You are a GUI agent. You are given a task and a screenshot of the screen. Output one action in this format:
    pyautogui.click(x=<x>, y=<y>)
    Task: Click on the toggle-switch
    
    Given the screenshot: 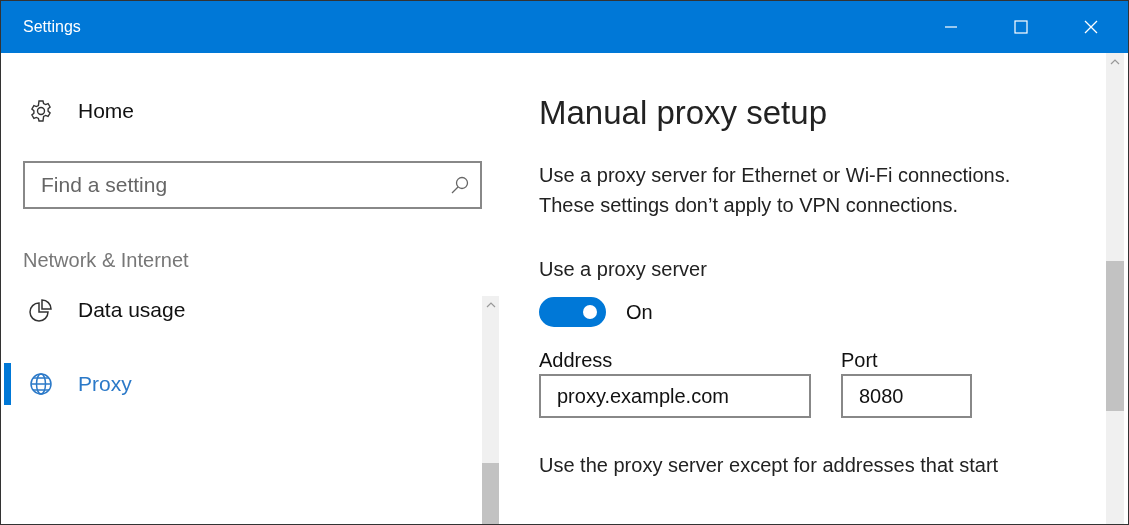 What is the action you would take?
    pyautogui.click(x=572, y=312)
    